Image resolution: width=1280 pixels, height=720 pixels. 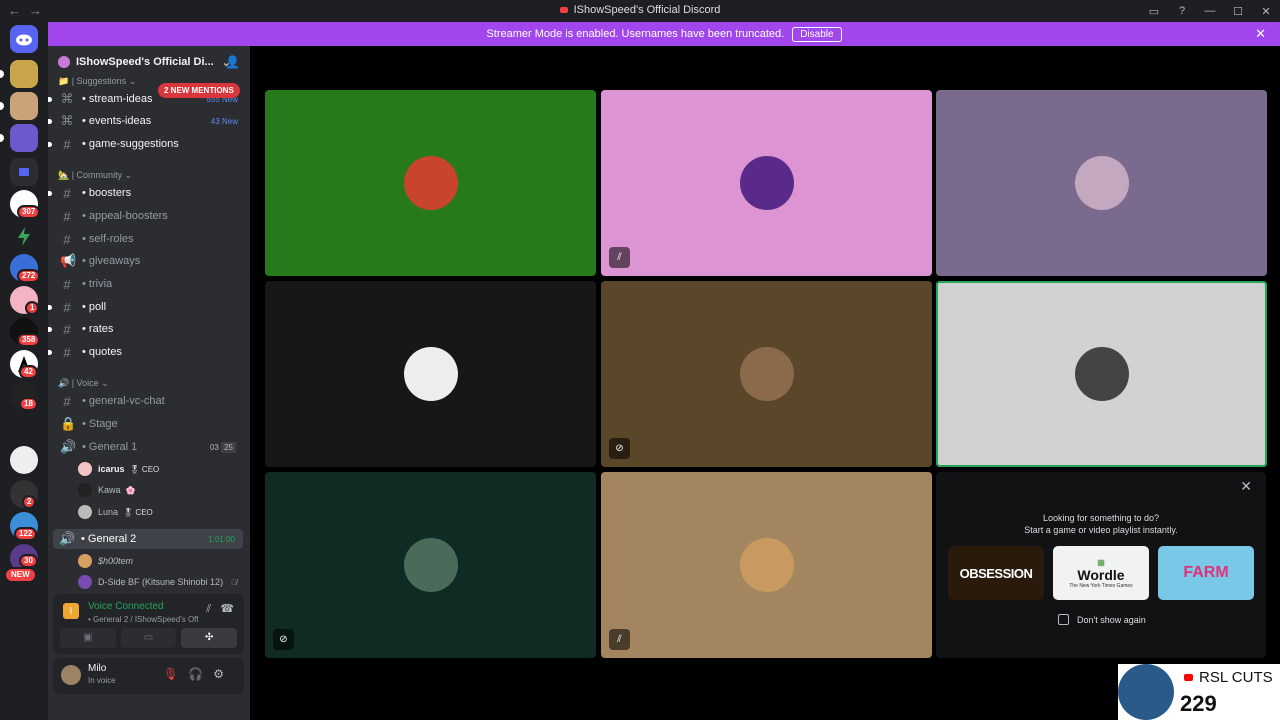 I want to click on activities-button: ✣, so click(x=209, y=638).